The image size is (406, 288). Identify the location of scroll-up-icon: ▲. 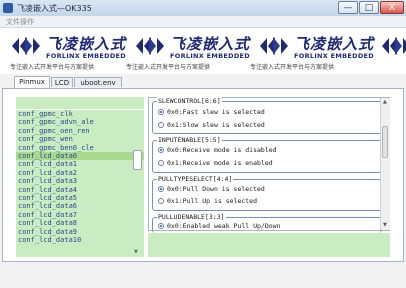
(385, 102).